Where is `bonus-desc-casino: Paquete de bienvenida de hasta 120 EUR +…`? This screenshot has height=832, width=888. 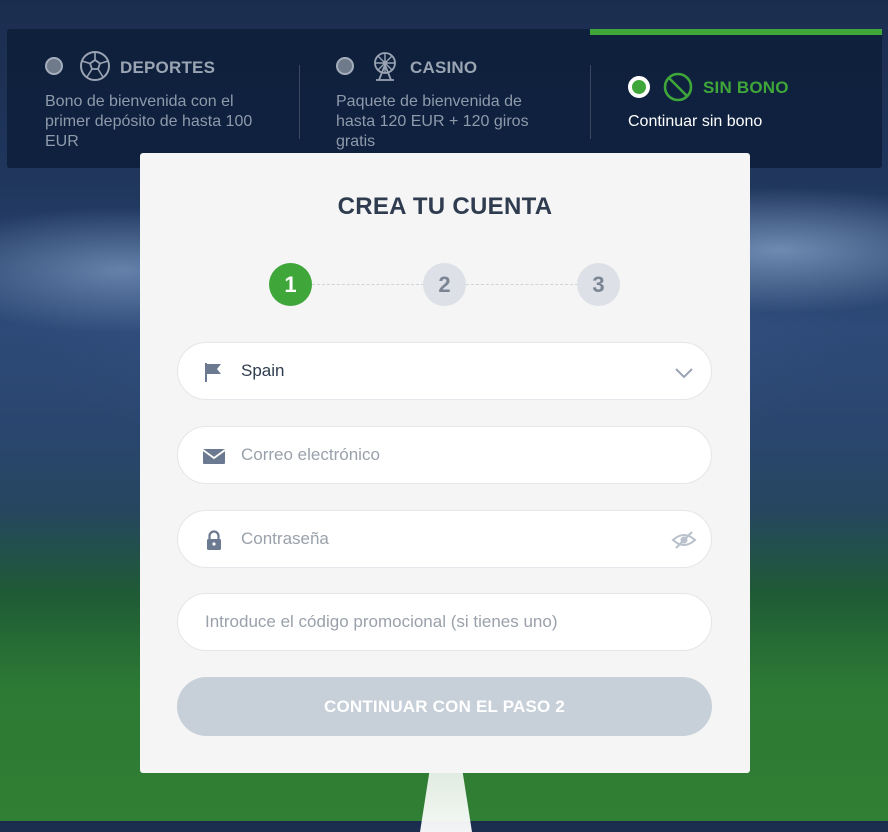
bonus-desc-casino: Paquete de bienvenida de hasta 120 EUR +… is located at coordinates (432, 121).